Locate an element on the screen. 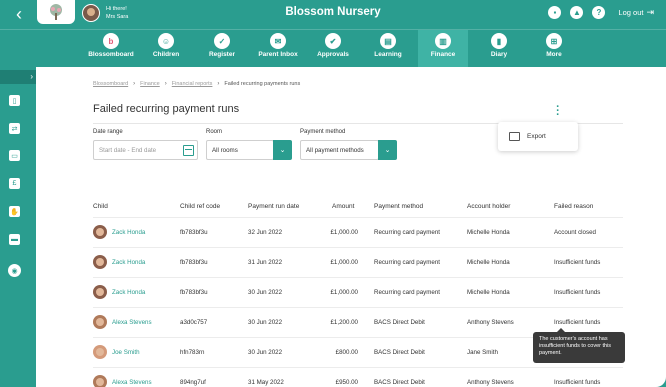  nav-label: Register is located at coordinates (221, 54).